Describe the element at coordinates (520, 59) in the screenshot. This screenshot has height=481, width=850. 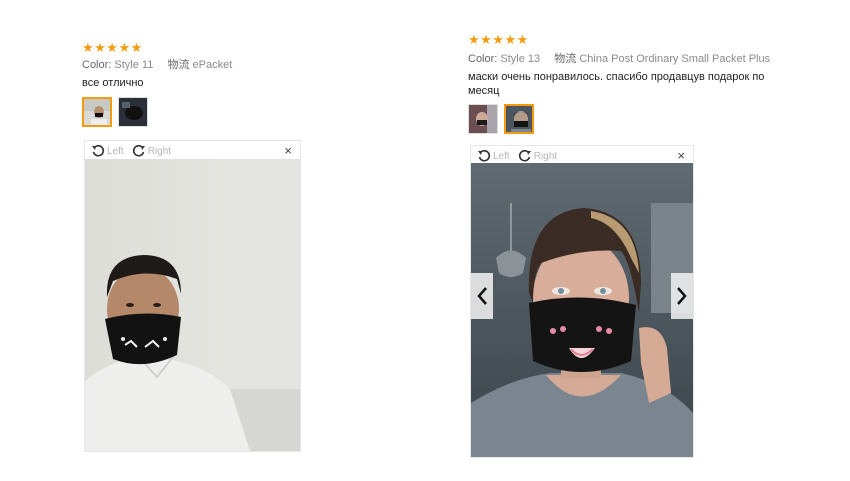
I see `color-value: Style 13` at that location.